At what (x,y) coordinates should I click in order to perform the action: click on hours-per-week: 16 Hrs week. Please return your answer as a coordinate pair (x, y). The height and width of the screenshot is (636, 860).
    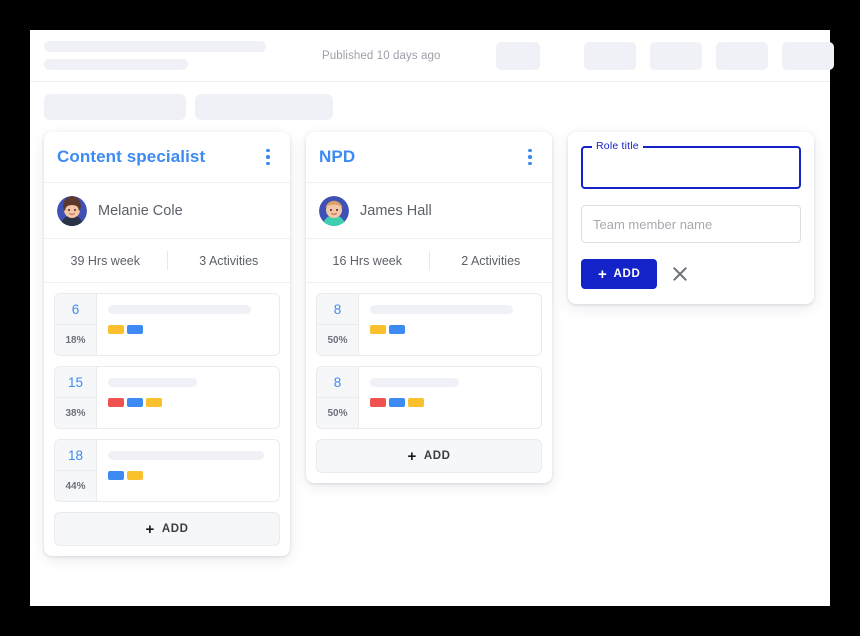
    Looking at the image, I should click on (367, 260).